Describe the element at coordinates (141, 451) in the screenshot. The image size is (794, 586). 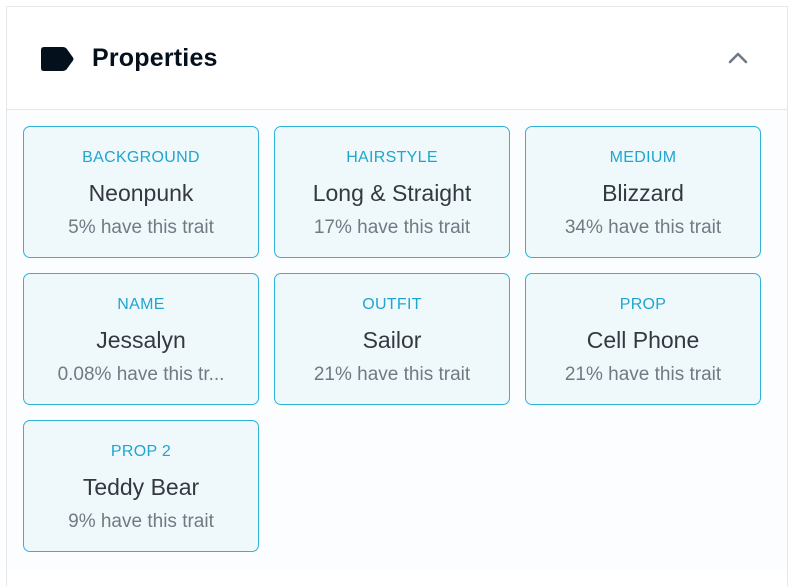
I see `property-type: PROP 2` at that location.